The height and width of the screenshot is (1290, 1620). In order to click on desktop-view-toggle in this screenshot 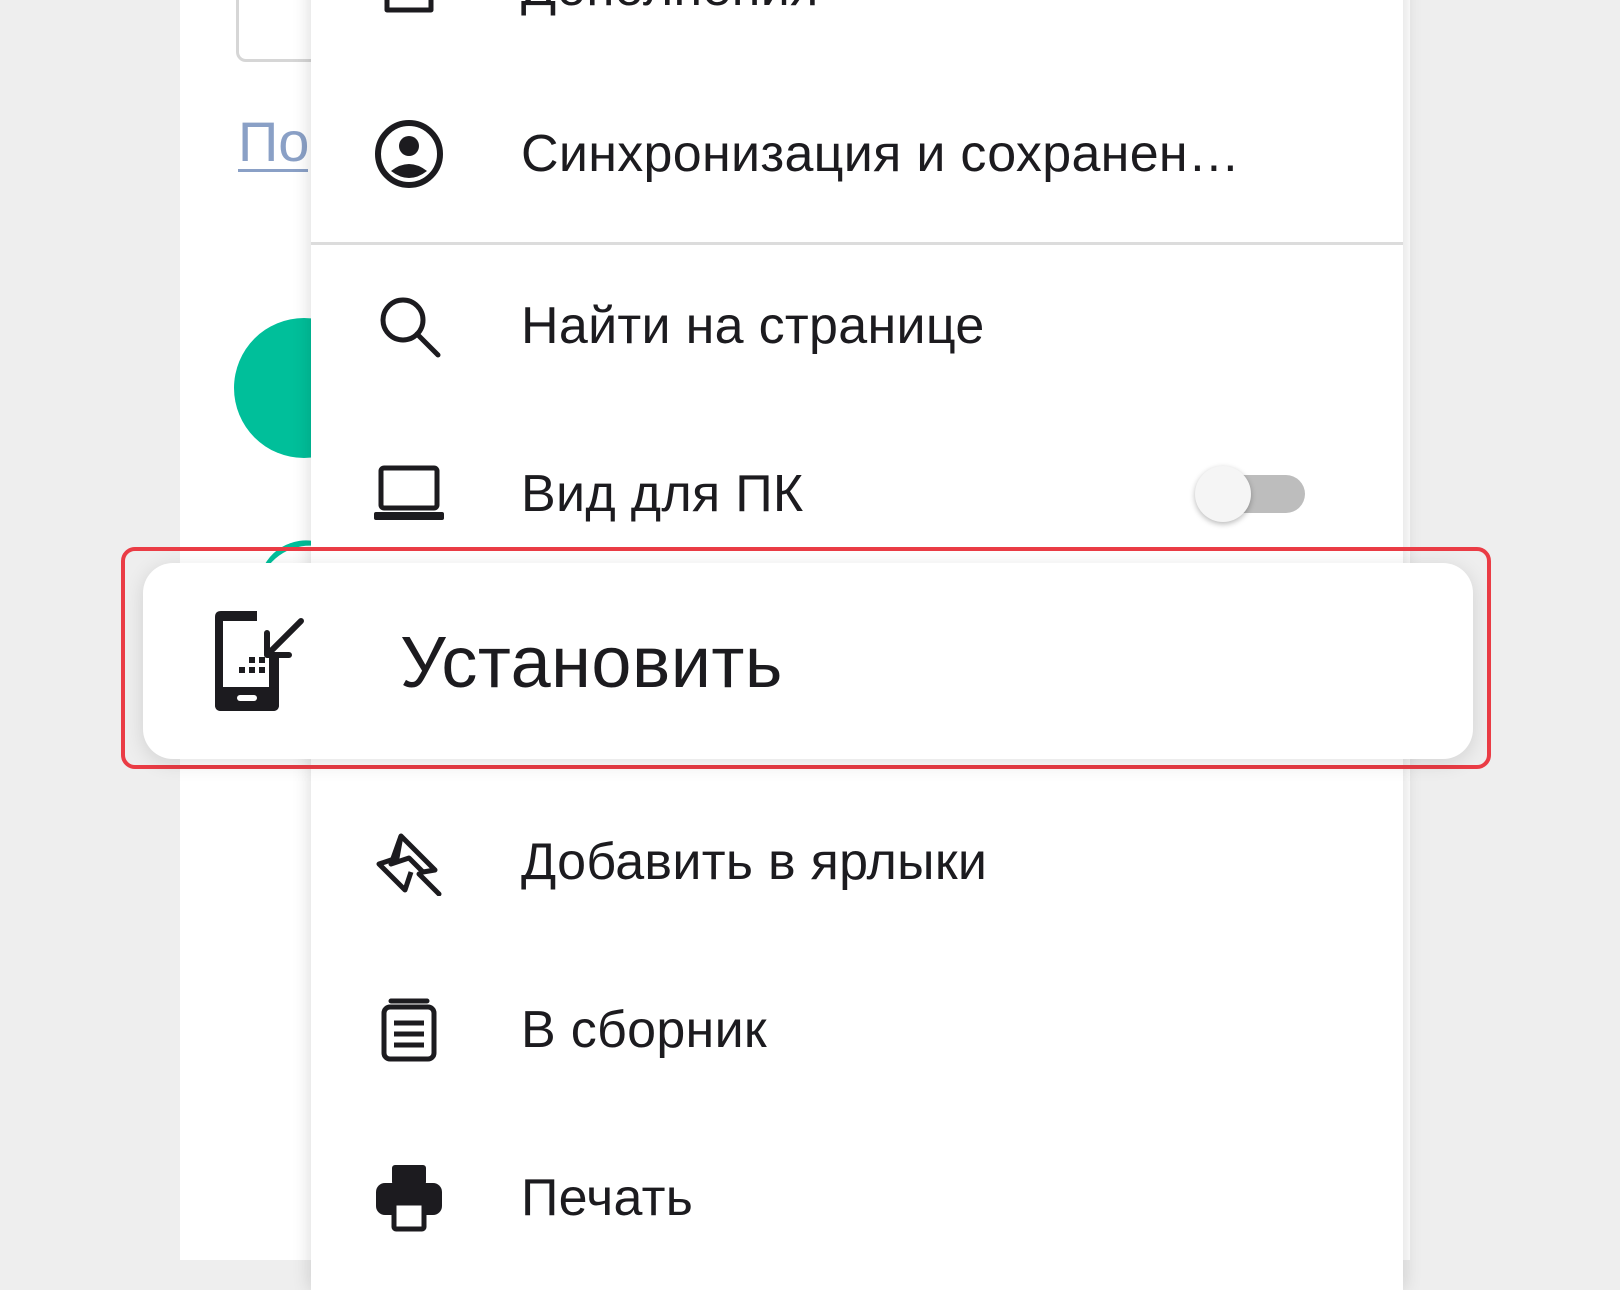, I will do `click(1250, 494)`.